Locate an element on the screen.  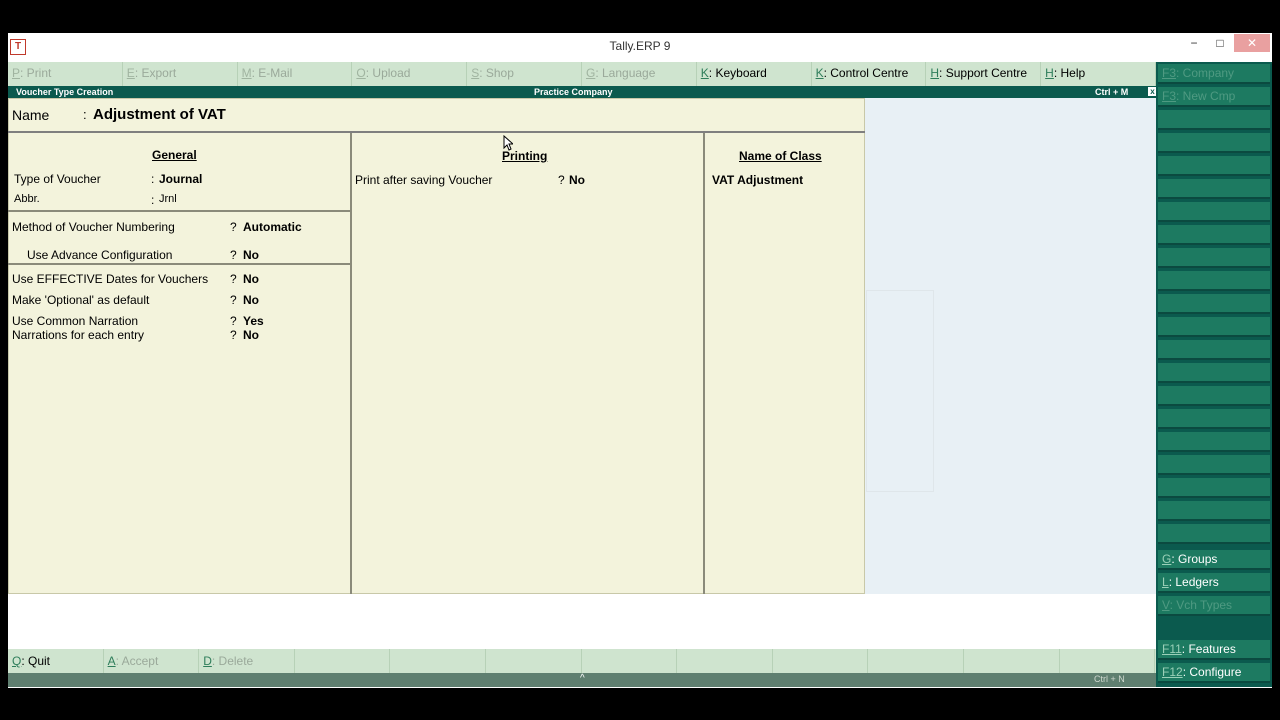
screen-title: Voucher Type Creation is located at coordinates (65, 92).